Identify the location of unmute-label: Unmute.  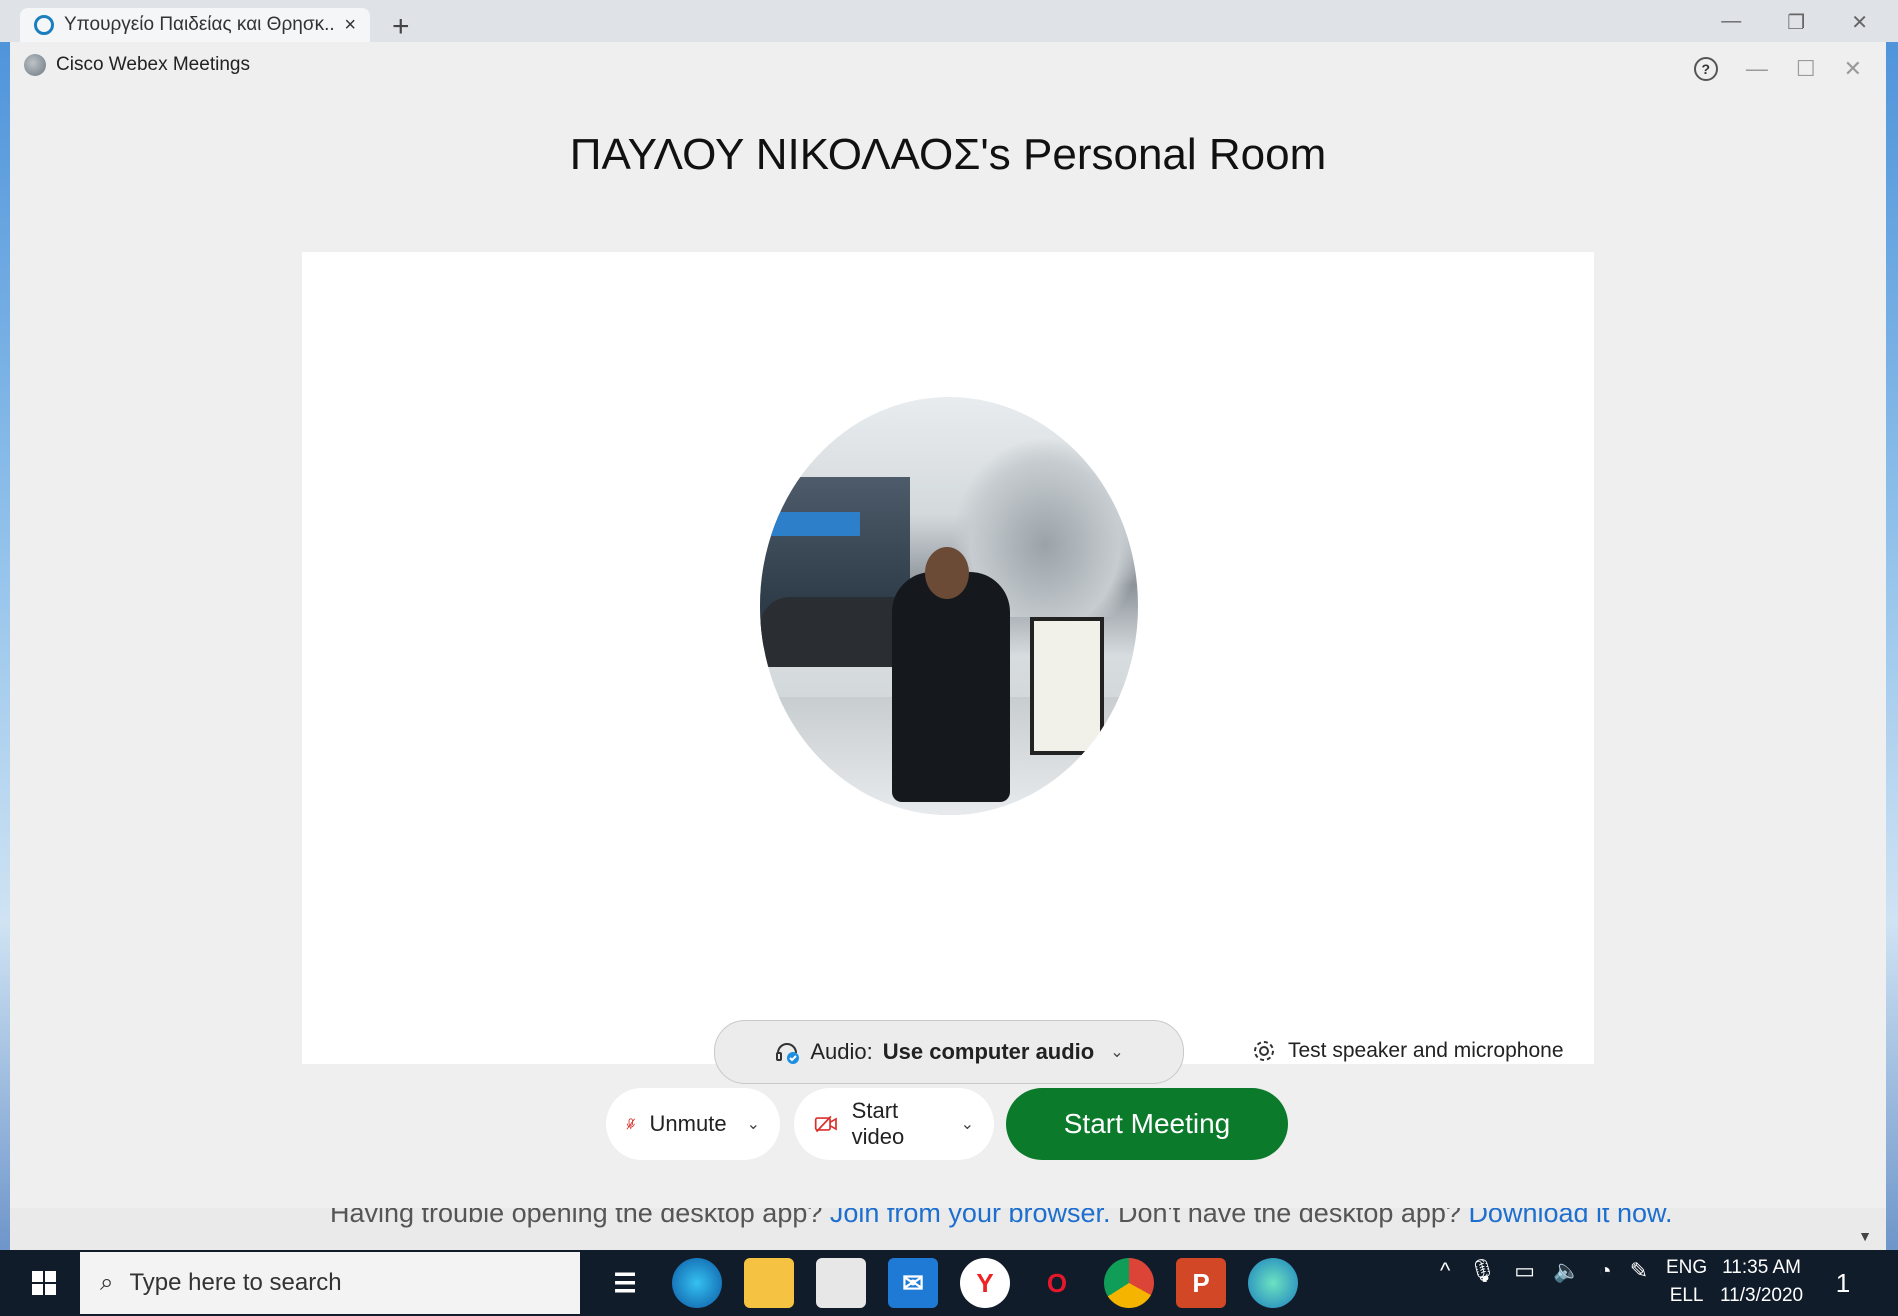
(688, 1123).